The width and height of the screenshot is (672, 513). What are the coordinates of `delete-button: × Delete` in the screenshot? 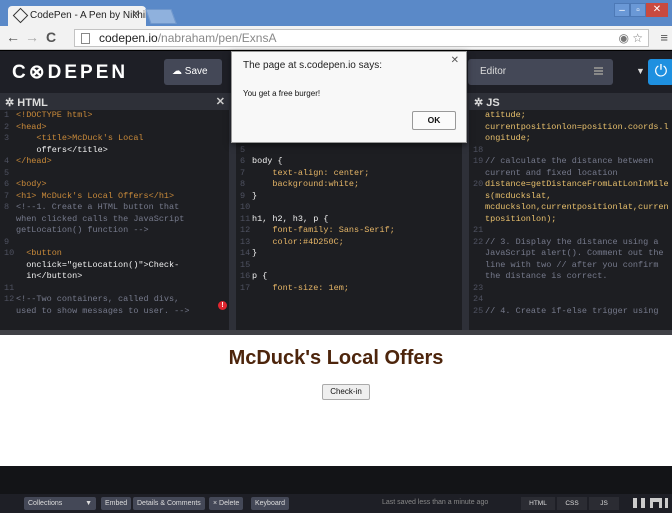 It's located at (226, 503).